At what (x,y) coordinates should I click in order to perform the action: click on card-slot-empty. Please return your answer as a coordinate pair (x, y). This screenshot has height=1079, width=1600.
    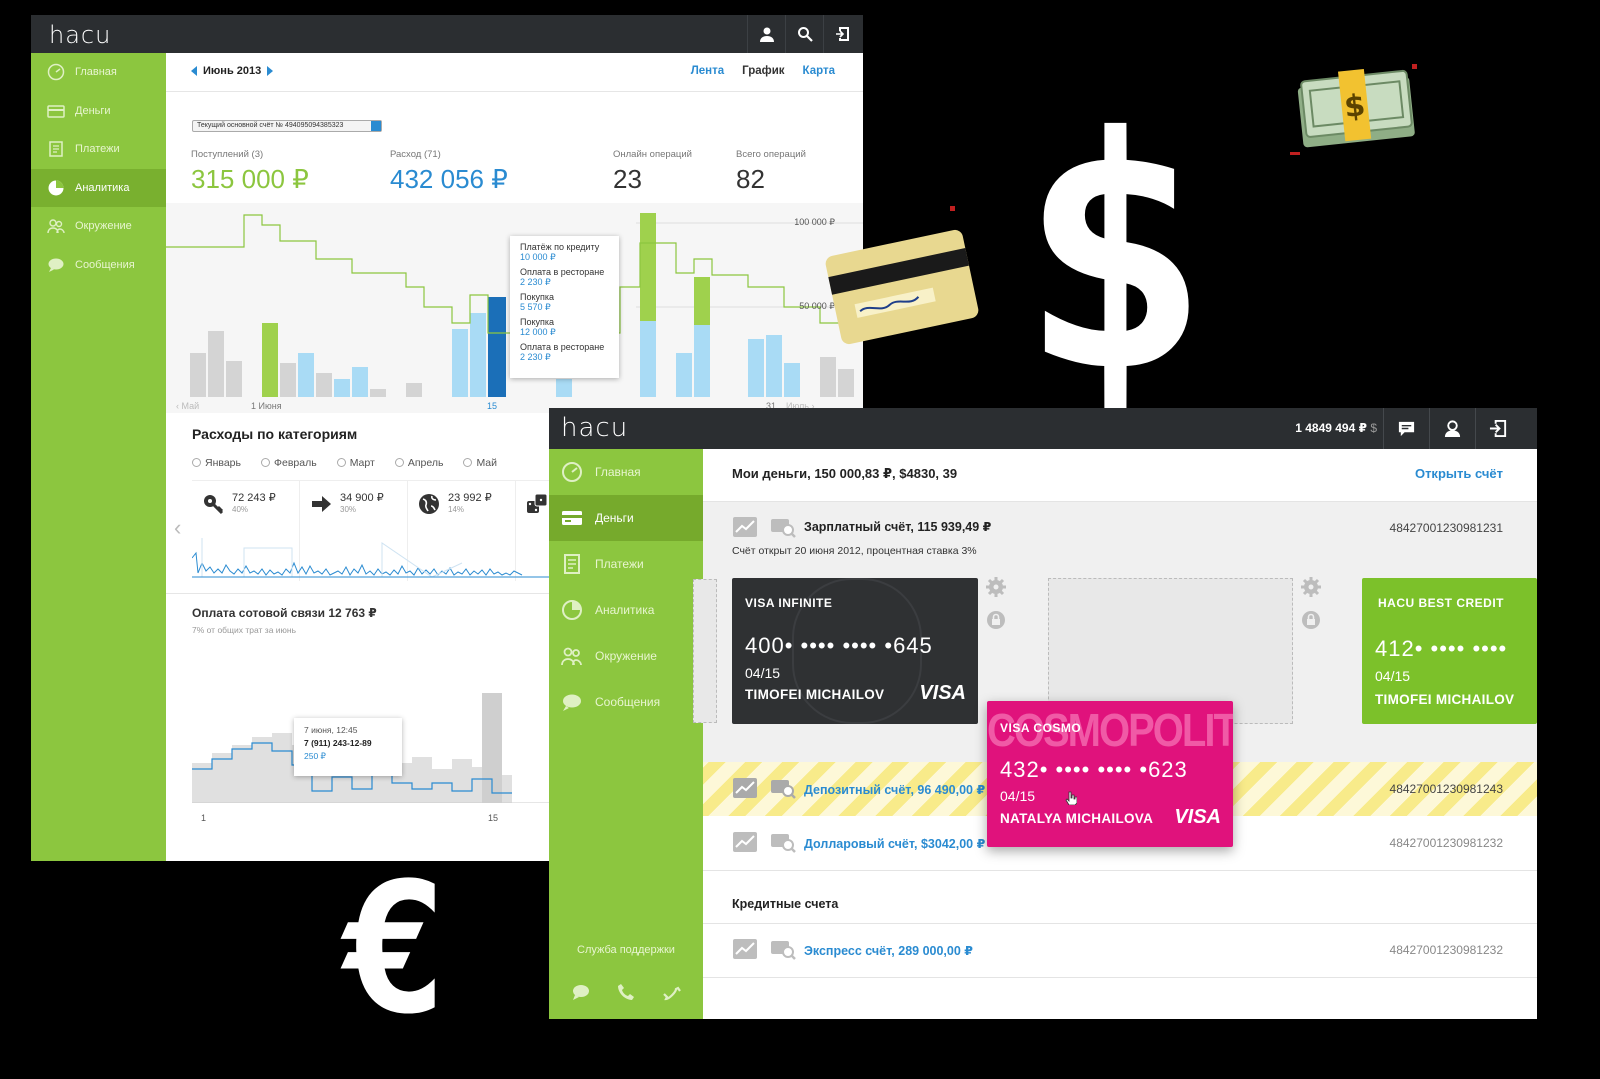
    Looking at the image, I should click on (705, 651).